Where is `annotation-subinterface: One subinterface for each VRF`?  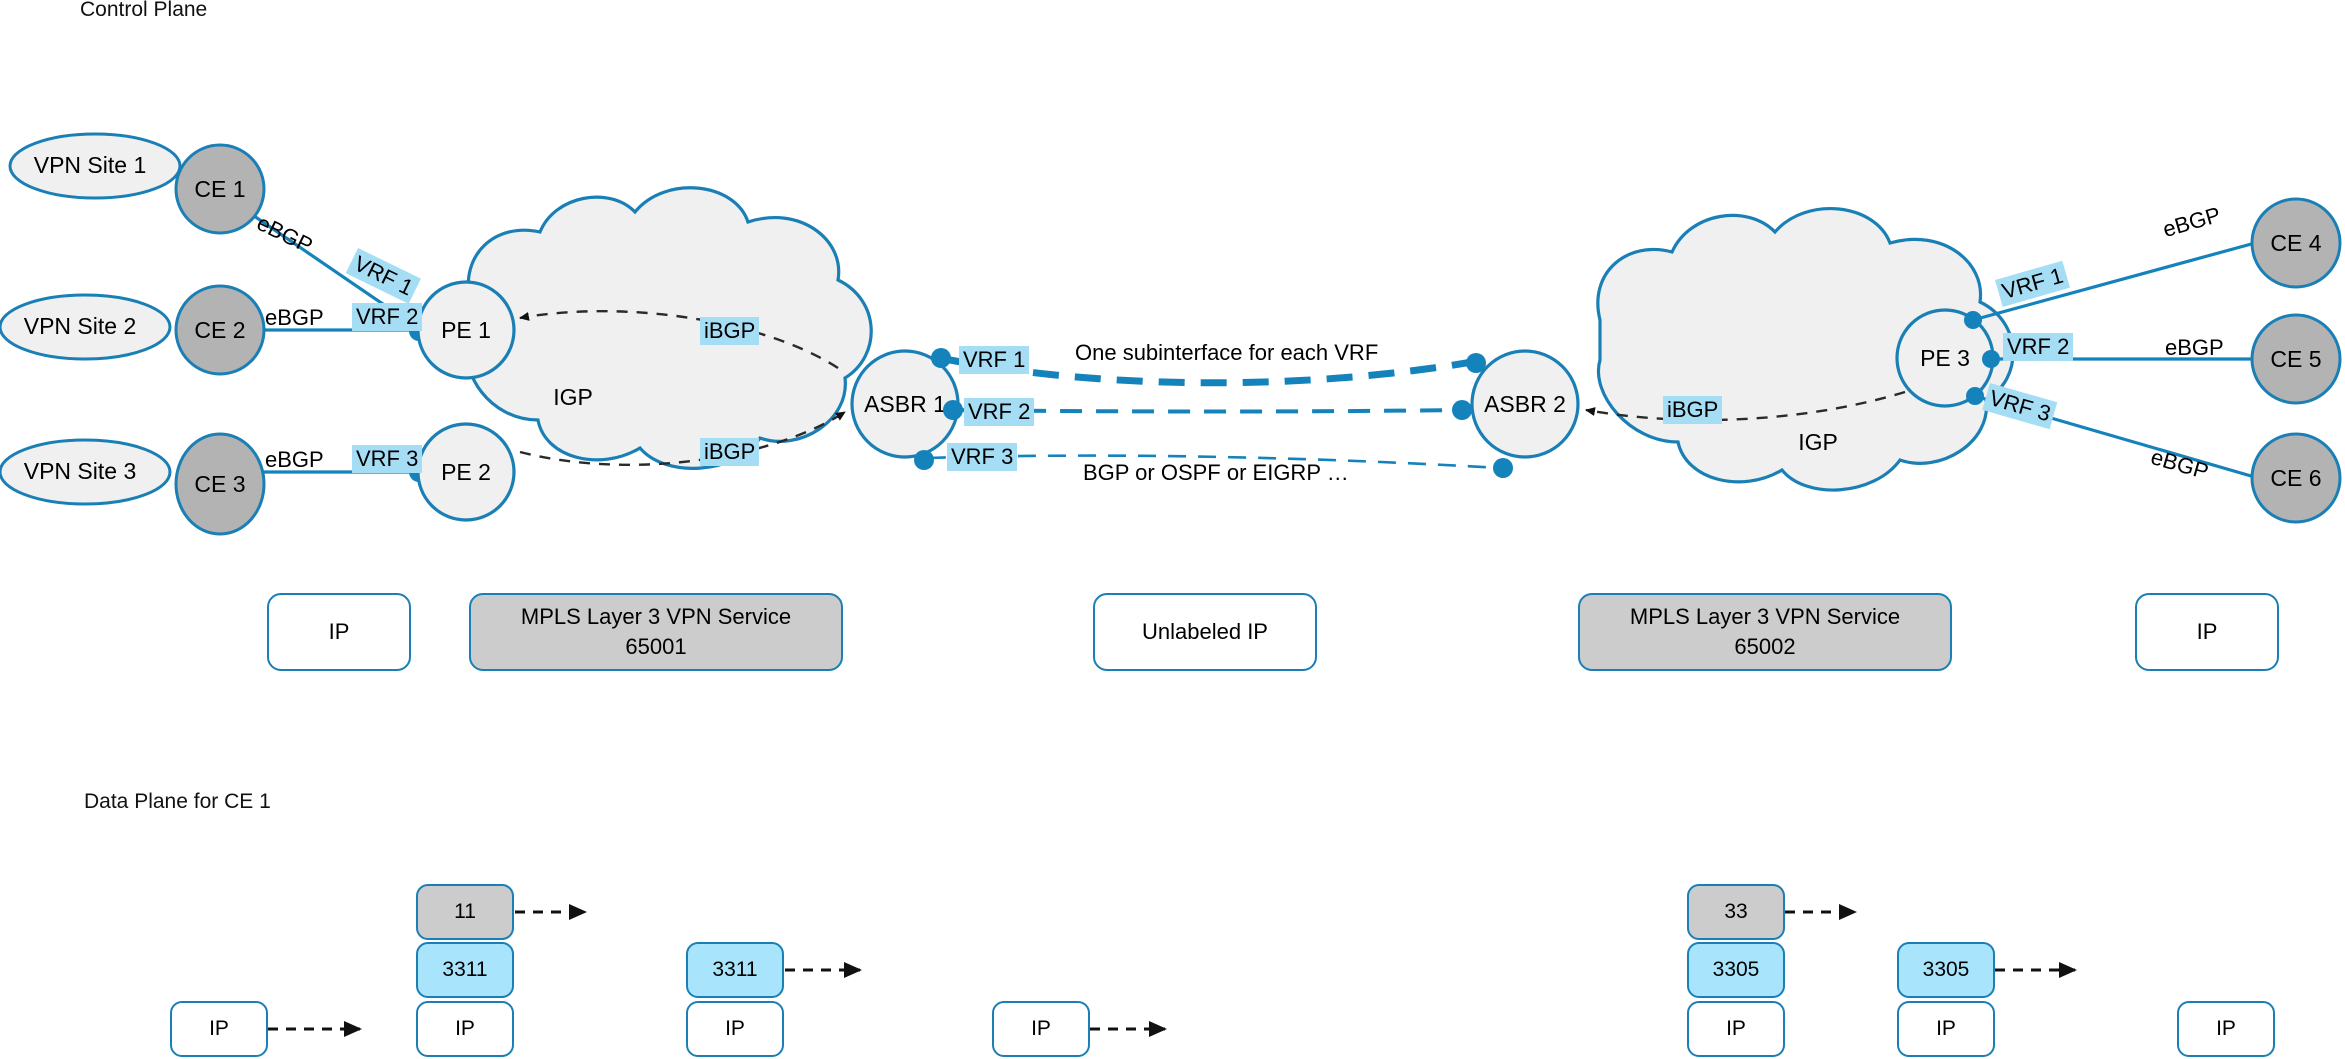 annotation-subinterface: One subinterface for each VRF is located at coordinates (1227, 352).